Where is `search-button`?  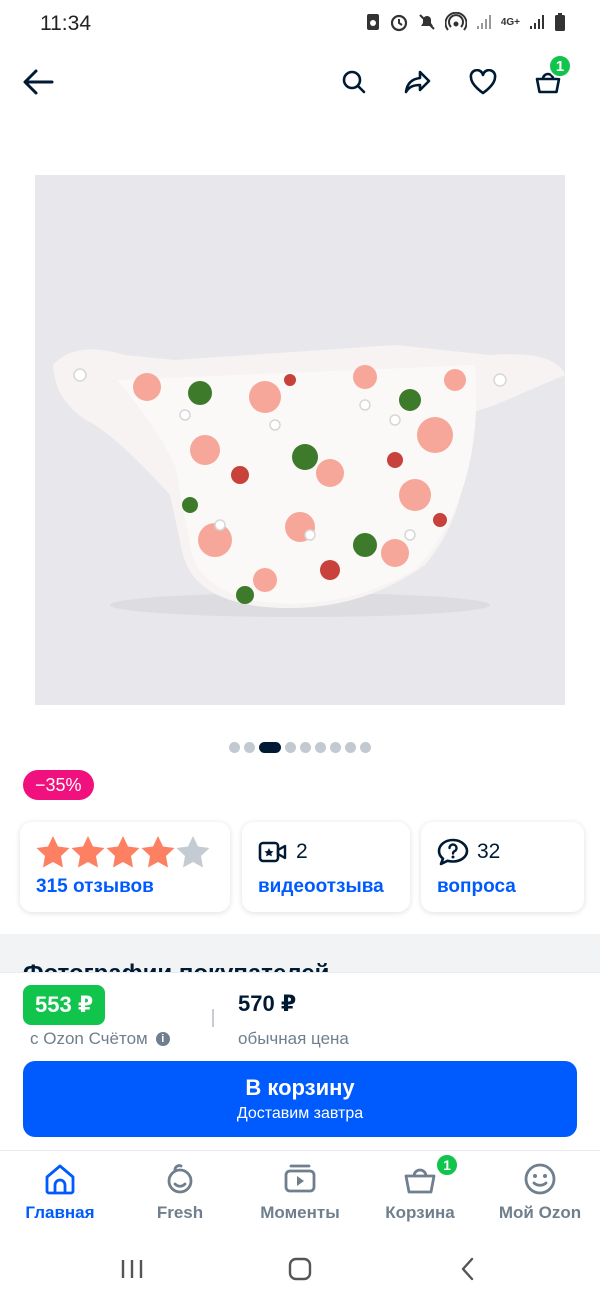 search-button is located at coordinates (354, 82).